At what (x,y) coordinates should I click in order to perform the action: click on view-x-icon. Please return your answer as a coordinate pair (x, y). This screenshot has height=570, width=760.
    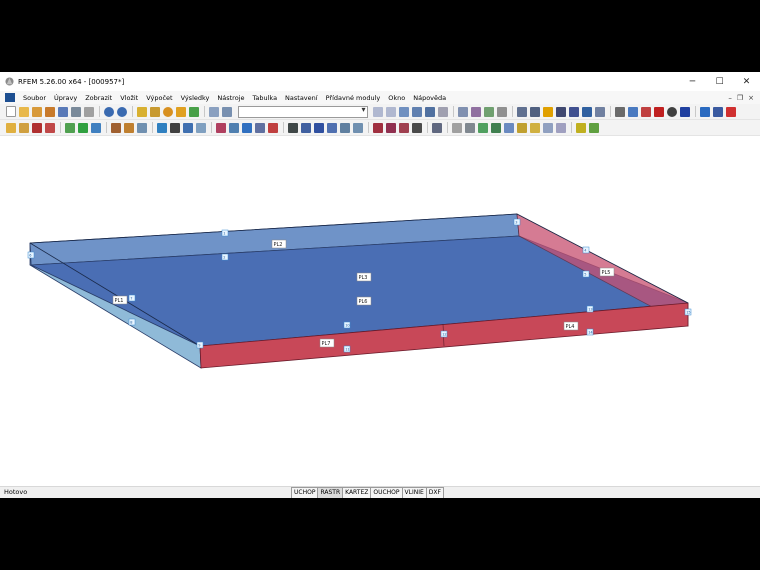
    Looking at the image, I should click on (587, 111).